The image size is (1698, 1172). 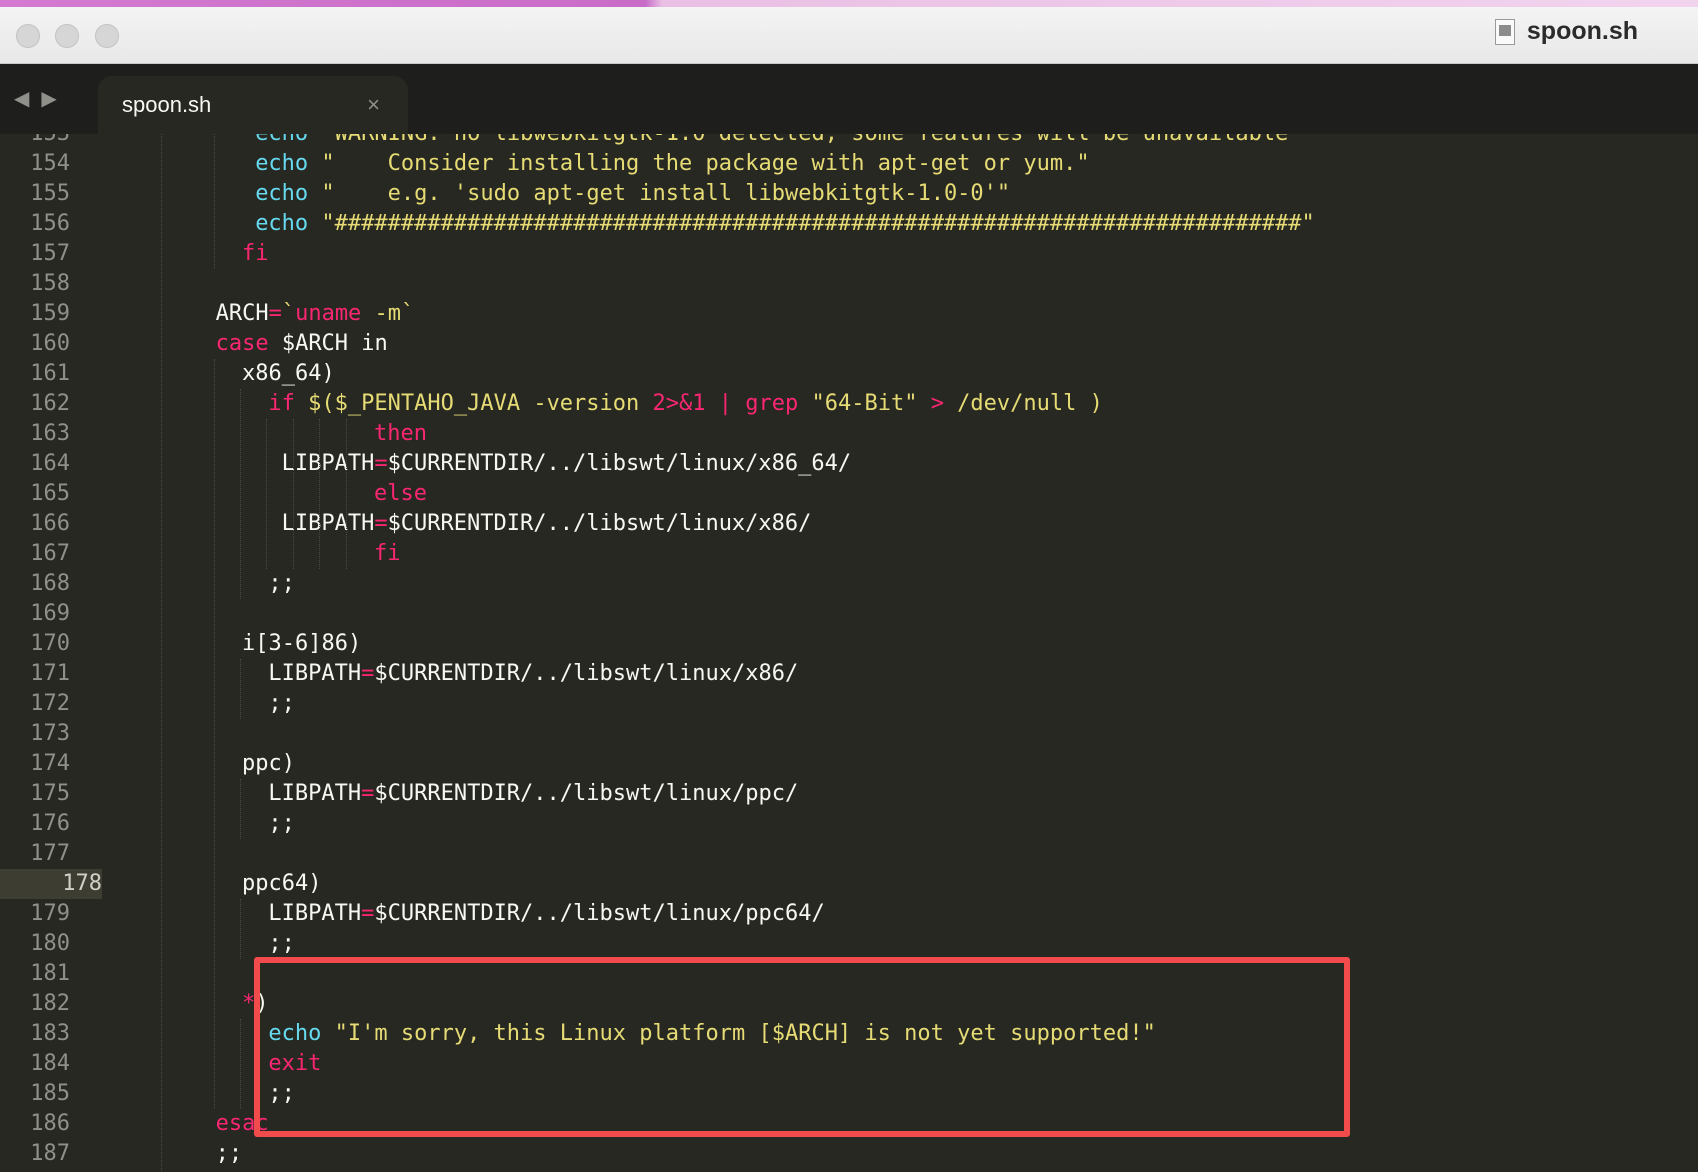 I want to click on line-number: 168, so click(x=35, y=584).